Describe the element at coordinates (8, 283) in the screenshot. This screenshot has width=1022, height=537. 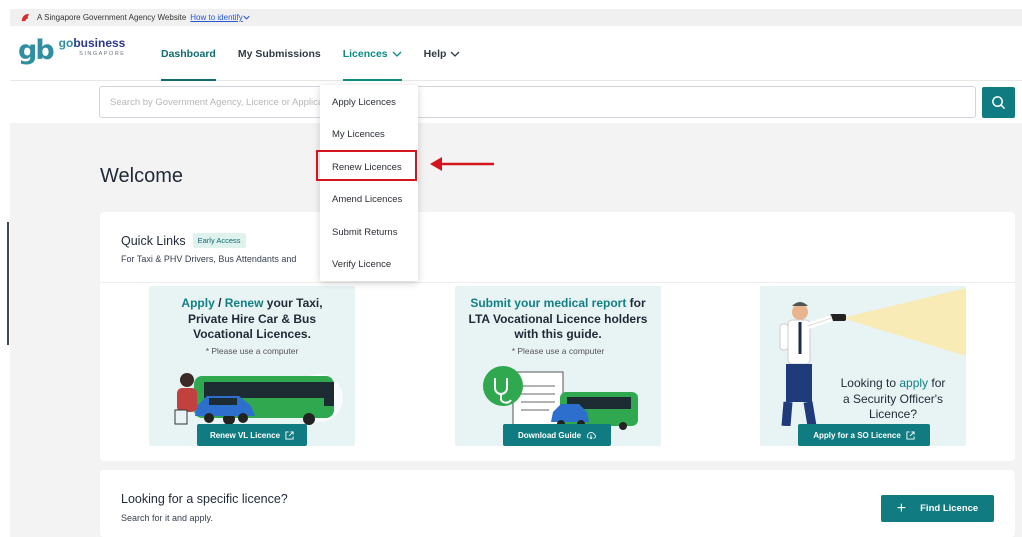
I see `sidebar-scroll-indicator` at that location.